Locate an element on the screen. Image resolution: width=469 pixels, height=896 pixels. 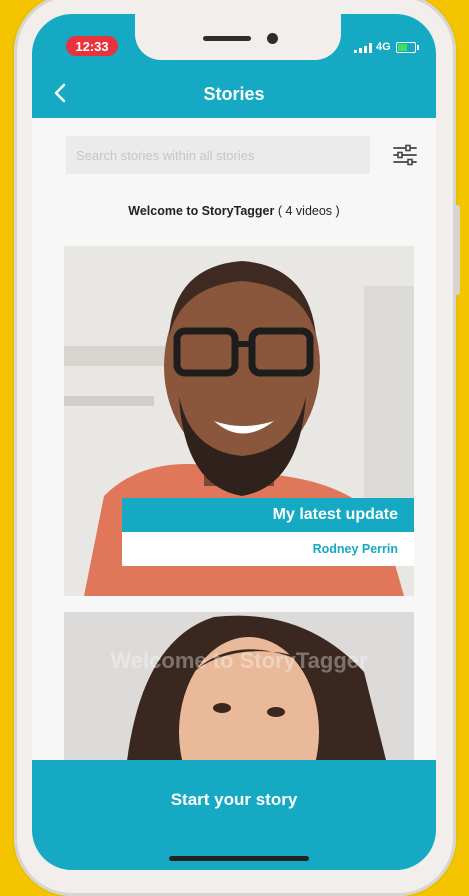
video-count: ( 4 videos ) is located at coordinates (308, 211).